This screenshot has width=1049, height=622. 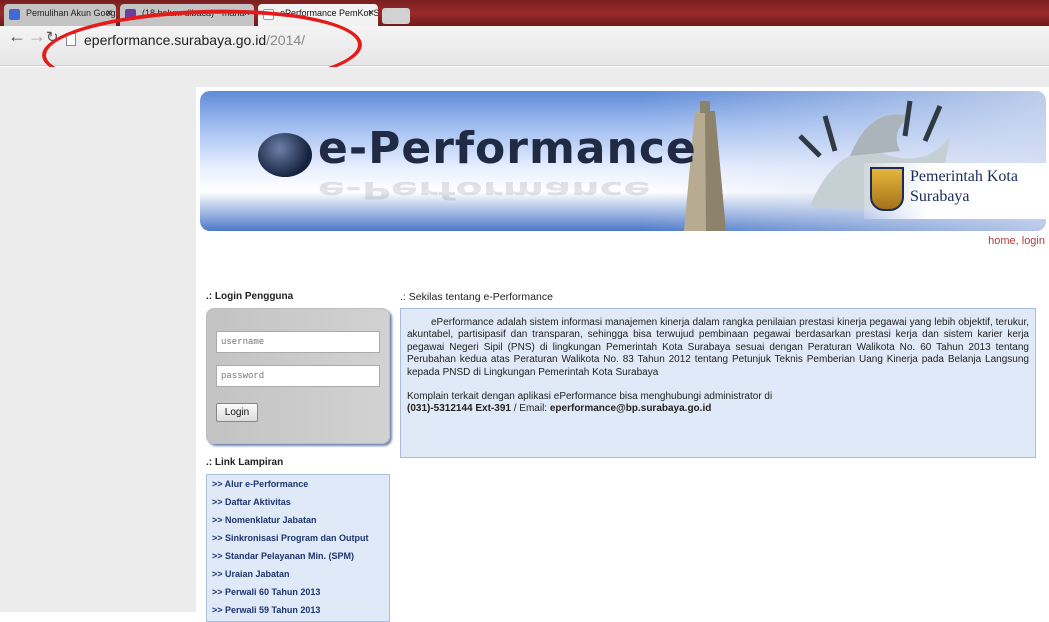 I want to click on government-name-line1: Pemerintah Kota, so click(x=964, y=176).